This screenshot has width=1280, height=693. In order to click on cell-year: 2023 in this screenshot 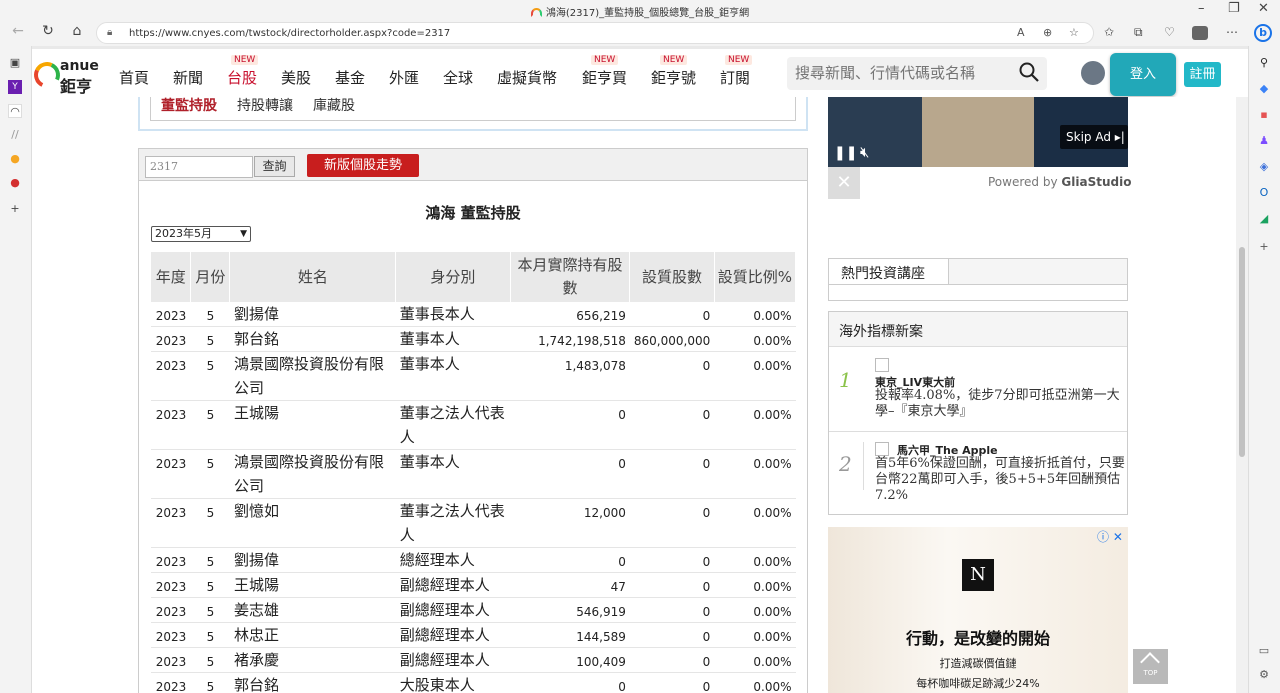, I will do `click(171, 560)`.